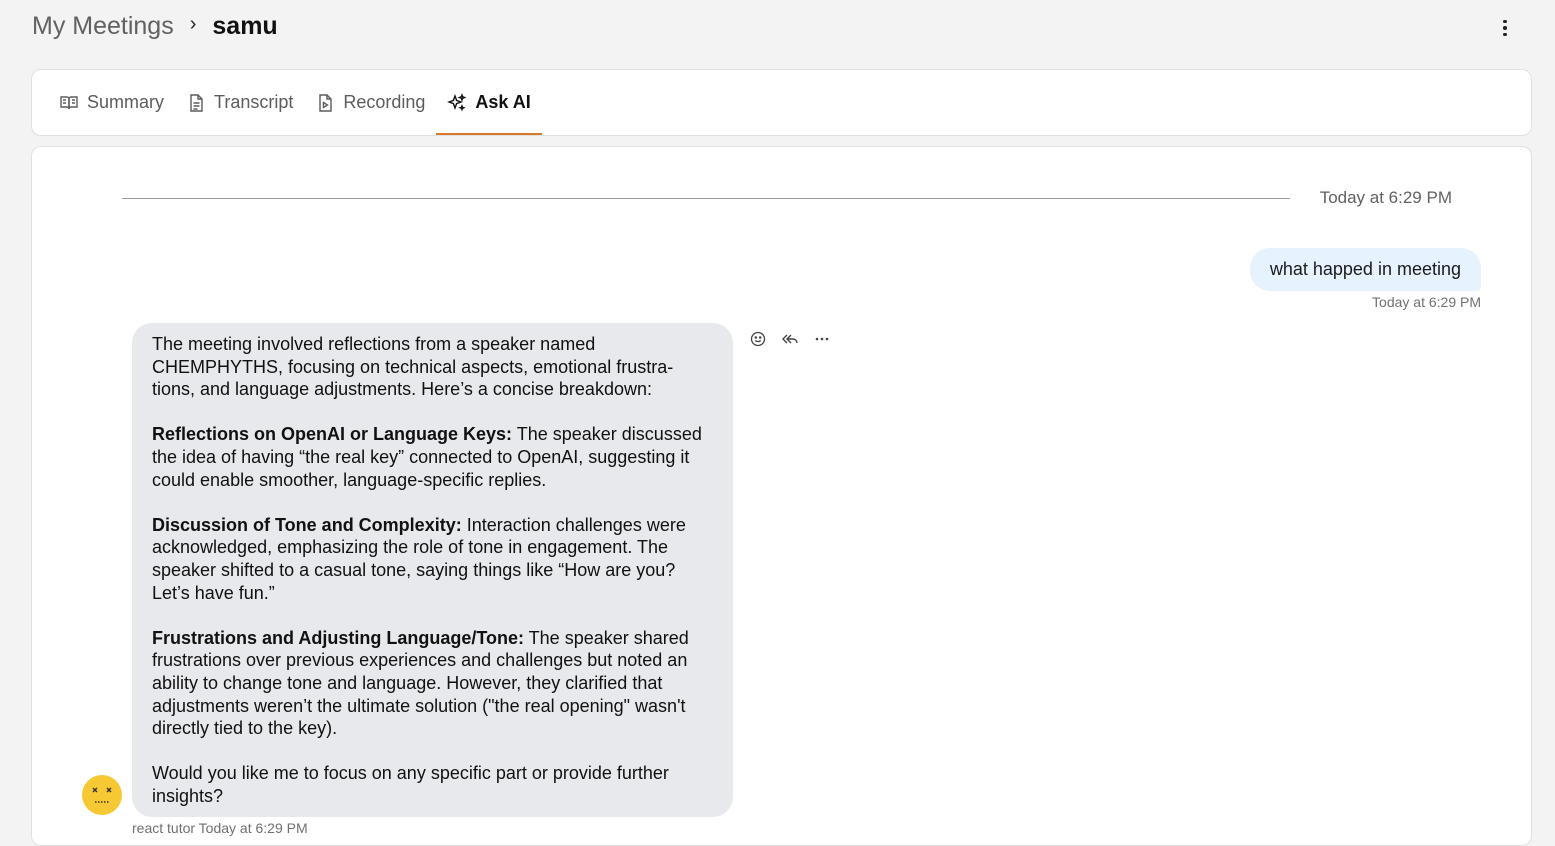 This screenshot has width=1555, height=846. I want to click on date-divider: Today at 6:29 PM, so click(787, 199).